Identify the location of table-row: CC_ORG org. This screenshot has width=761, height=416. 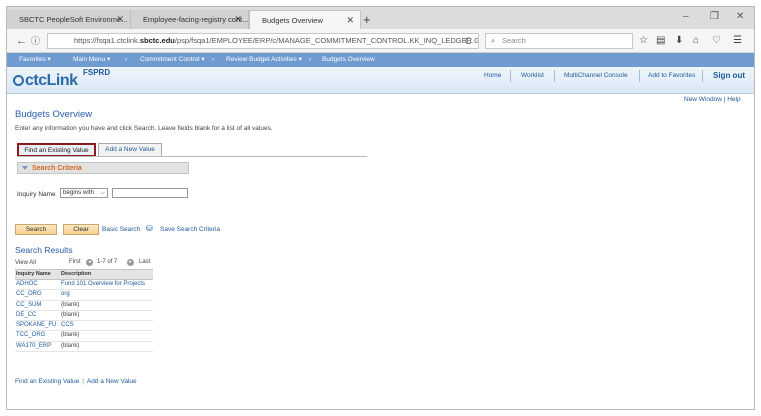
(84, 295).